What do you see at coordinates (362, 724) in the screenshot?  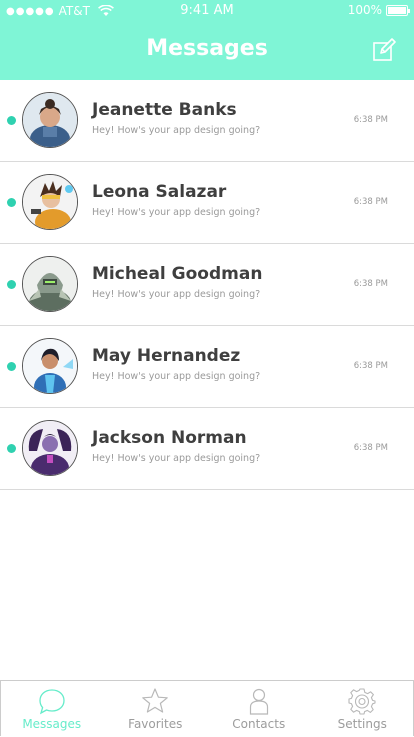 I see `tab-label: Settings` at bounding box center [362, 724].